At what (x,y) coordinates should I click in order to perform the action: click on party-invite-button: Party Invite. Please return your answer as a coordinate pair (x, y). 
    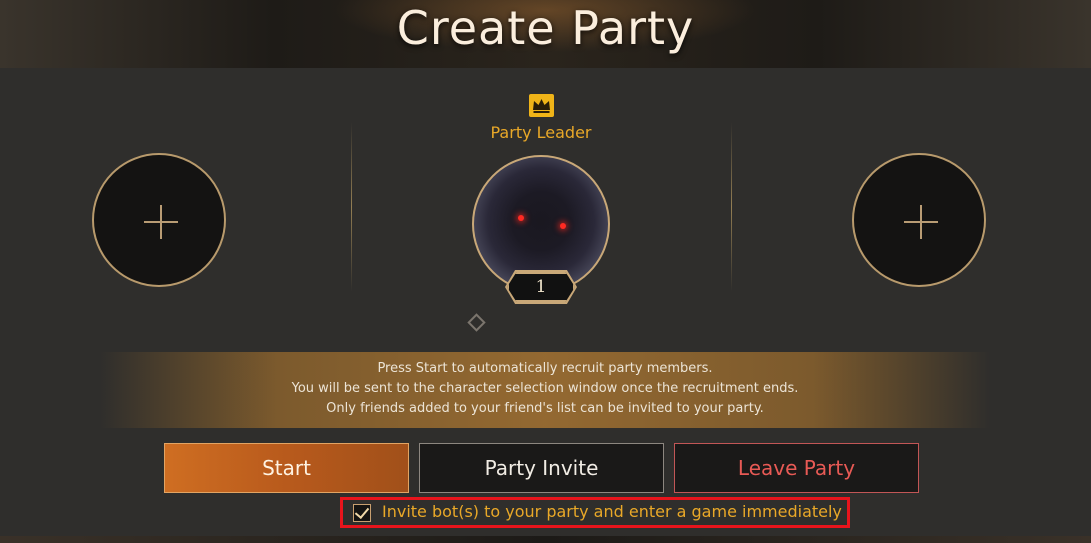
    Looking at the image, I should click on (541, 468).